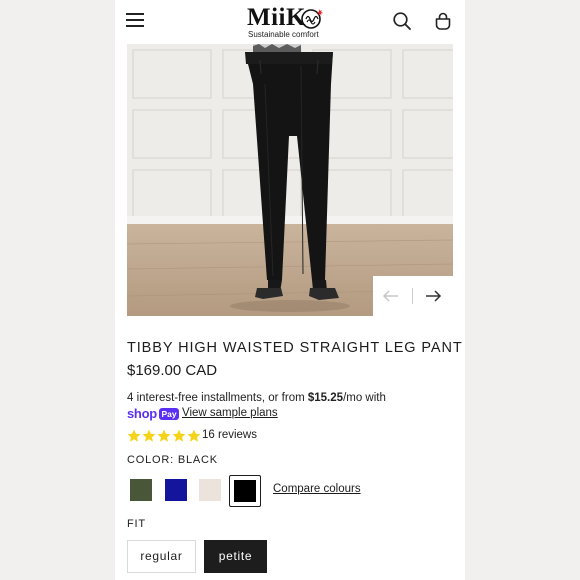  What do you see at coordinates (141, 490) in the screenshot?
I see `swatch-olive` at bounding box center [141, 490].